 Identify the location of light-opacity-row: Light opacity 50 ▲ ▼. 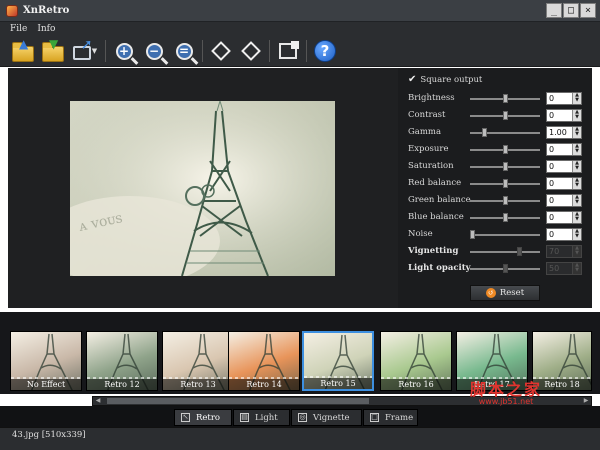
(498, 269).